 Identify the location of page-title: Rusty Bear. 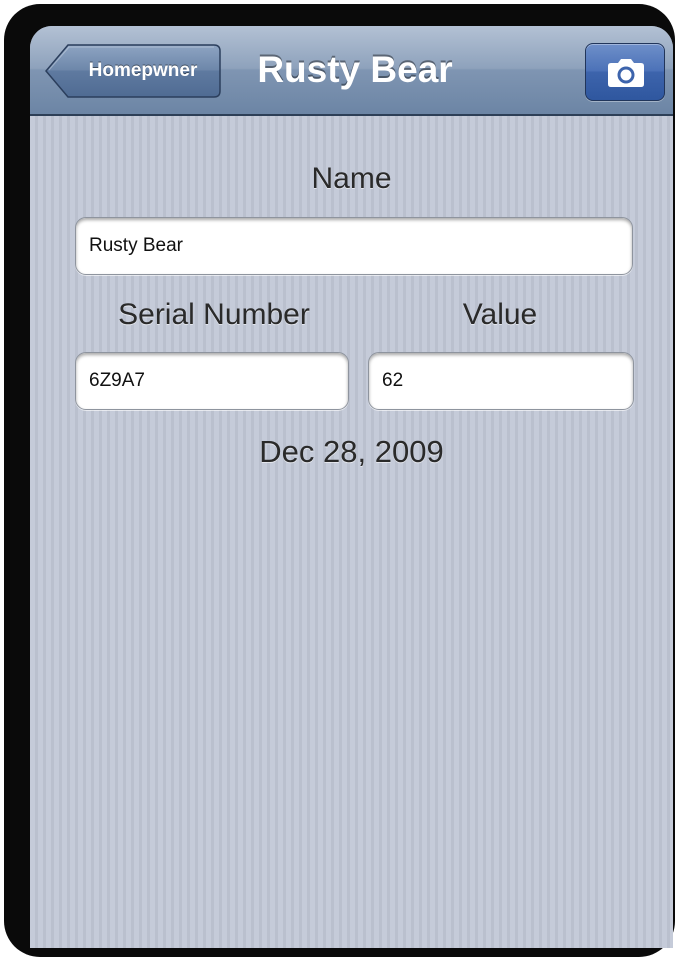
(355, 69).